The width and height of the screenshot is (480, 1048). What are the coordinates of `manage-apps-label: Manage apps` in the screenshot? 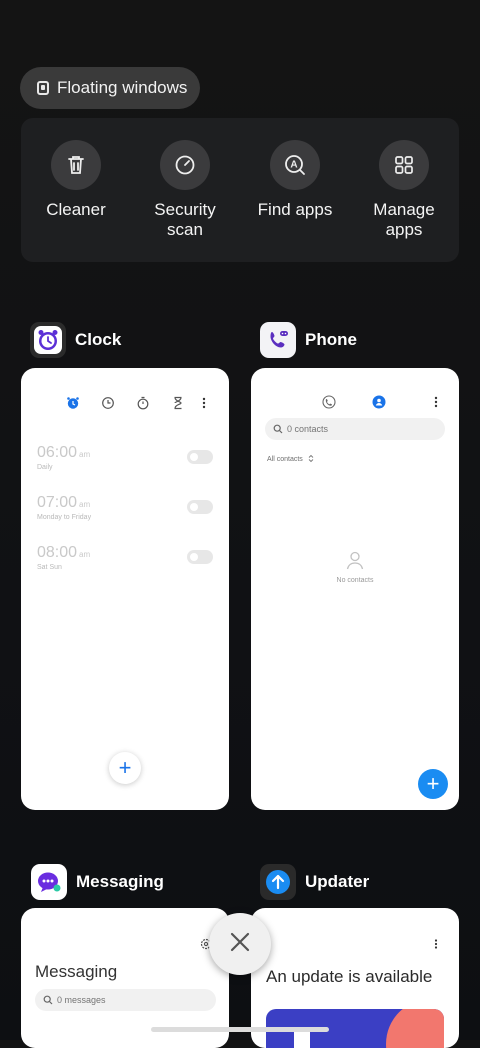 It's located at (404, 219).